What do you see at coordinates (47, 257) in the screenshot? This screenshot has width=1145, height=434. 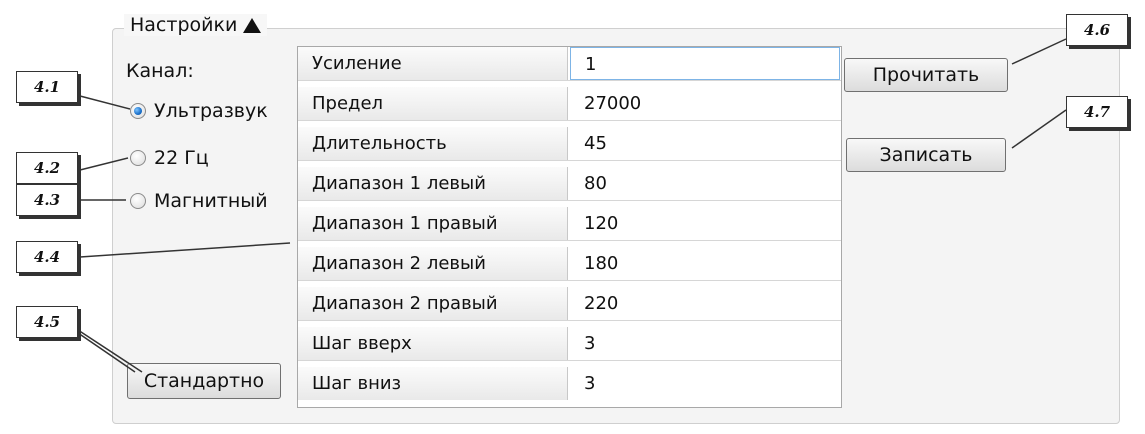 I see `callout-label: 4.4` at bounding box center [47, 257].